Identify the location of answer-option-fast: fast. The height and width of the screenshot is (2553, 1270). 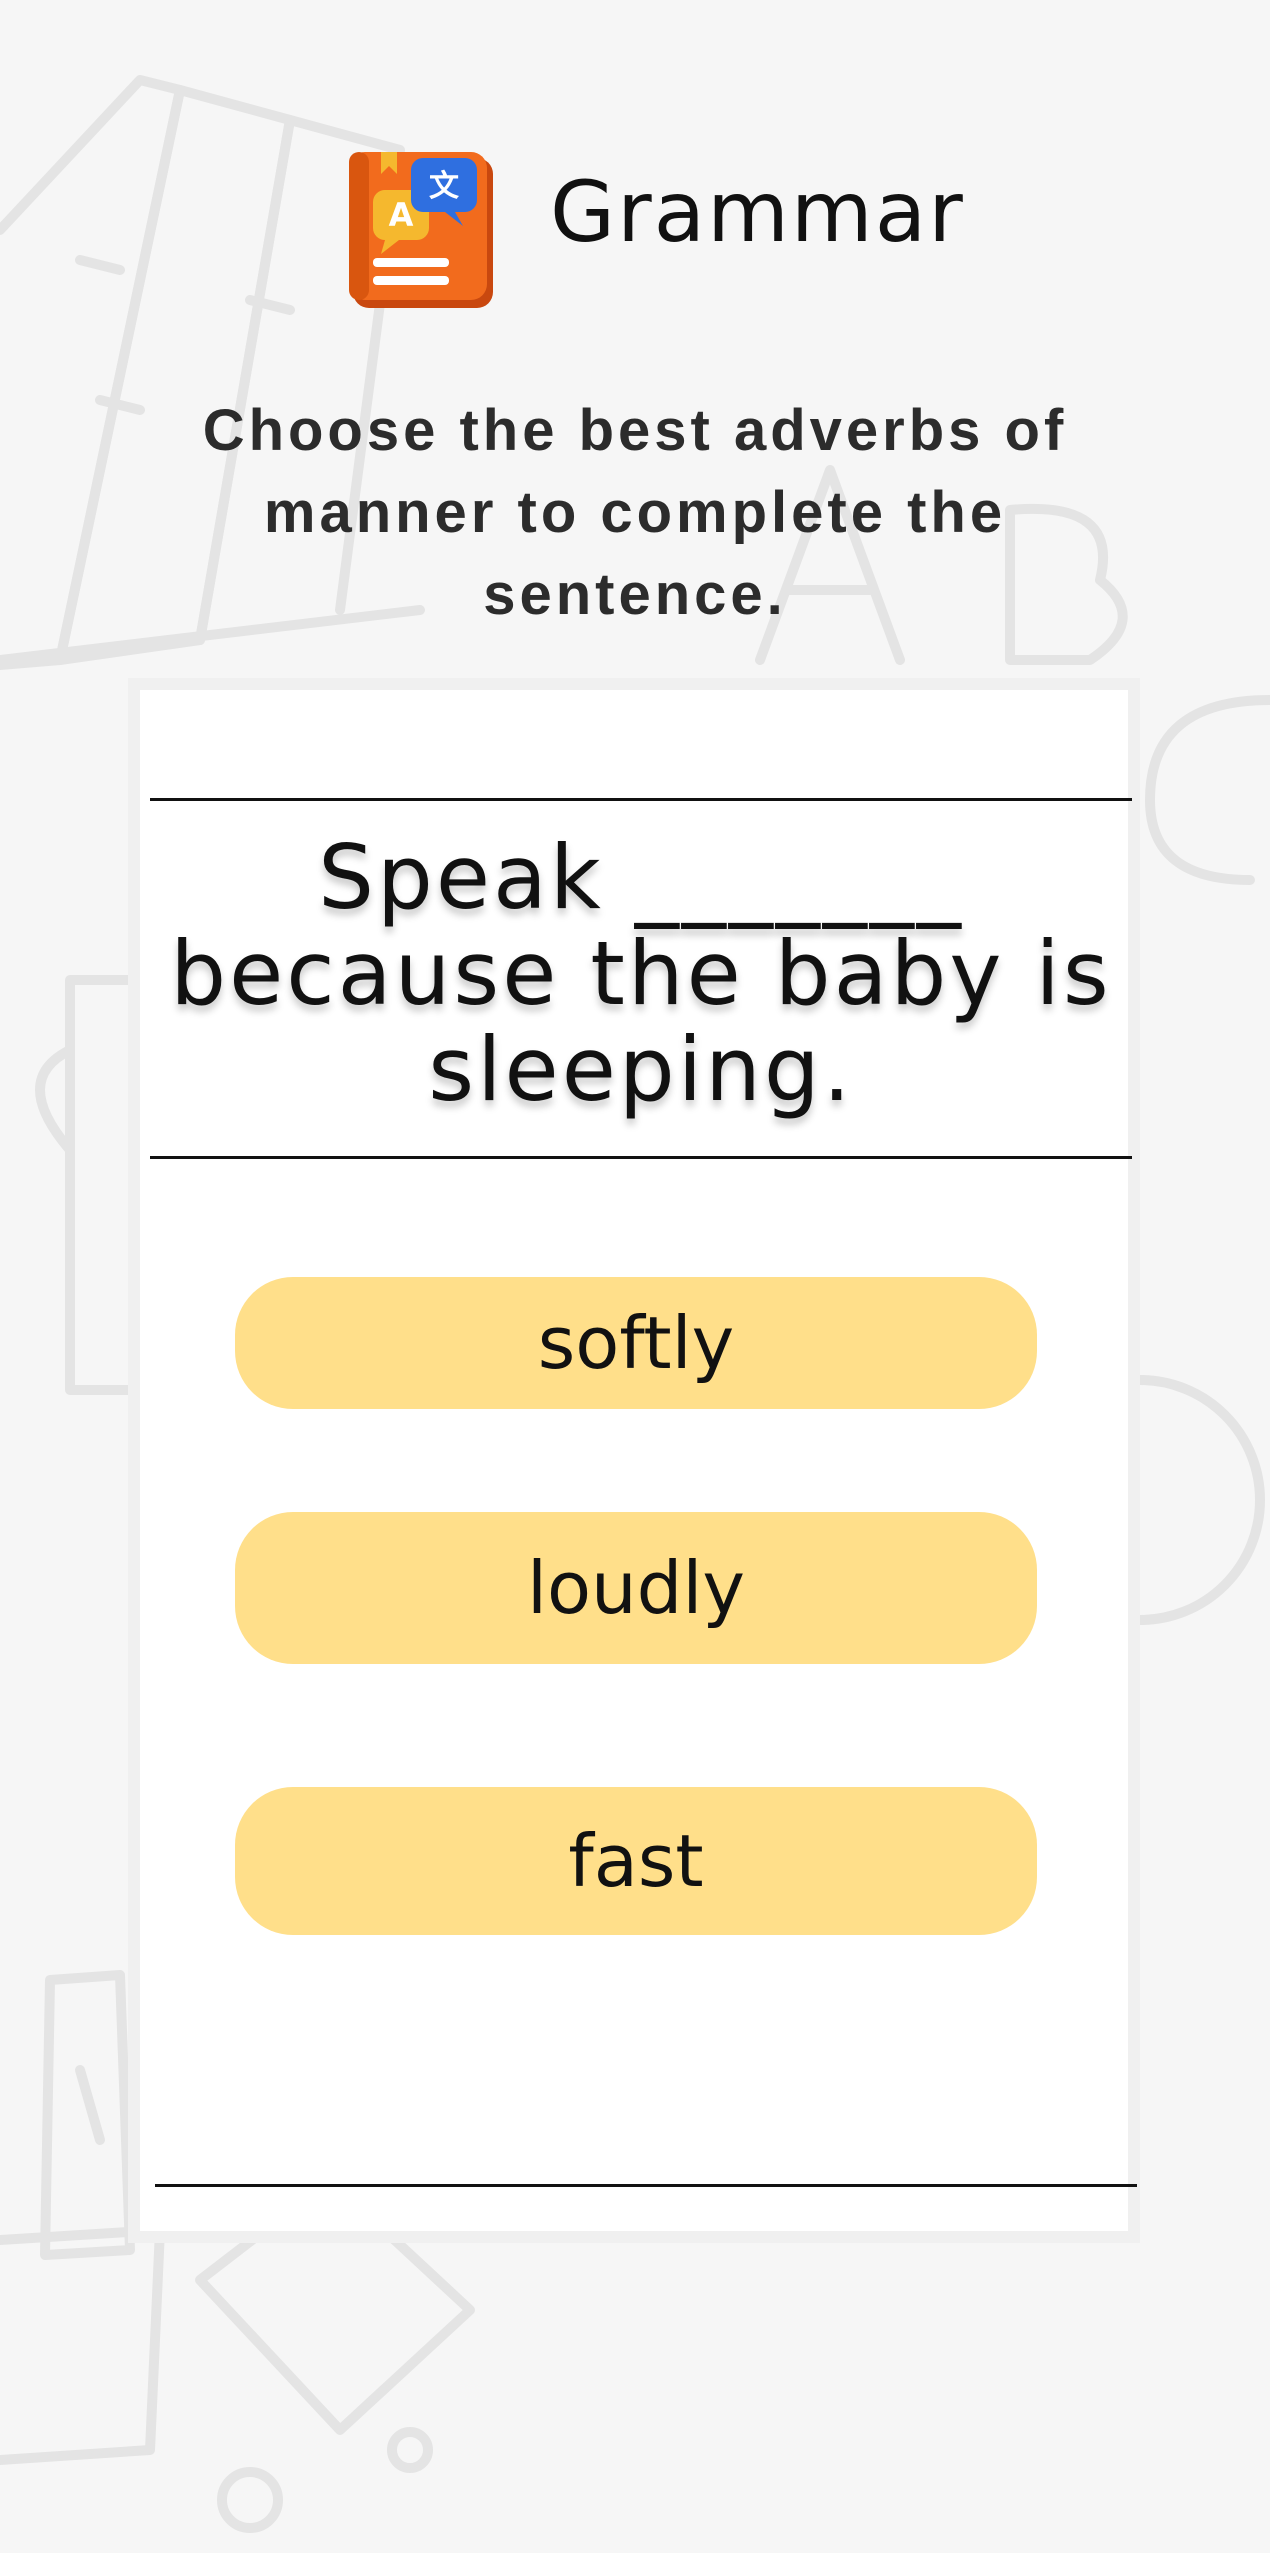
(636, 1861).